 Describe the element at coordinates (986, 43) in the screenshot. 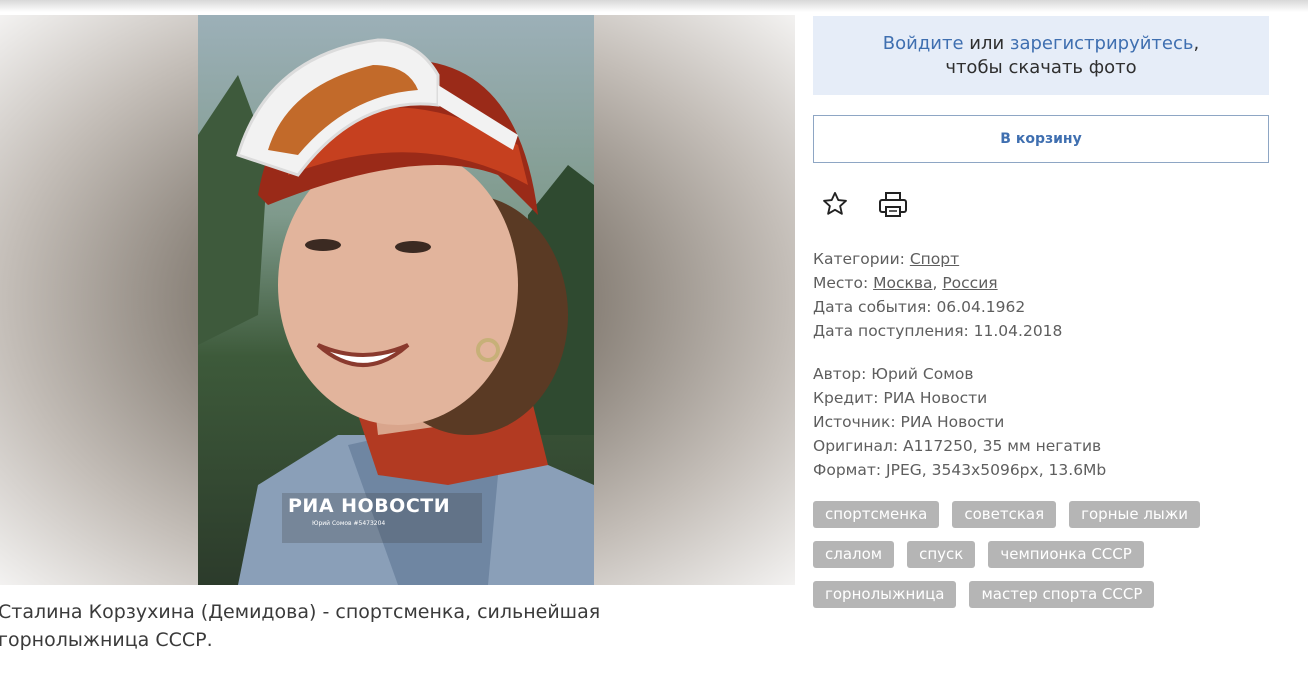

I see `or-text: или` at that location.